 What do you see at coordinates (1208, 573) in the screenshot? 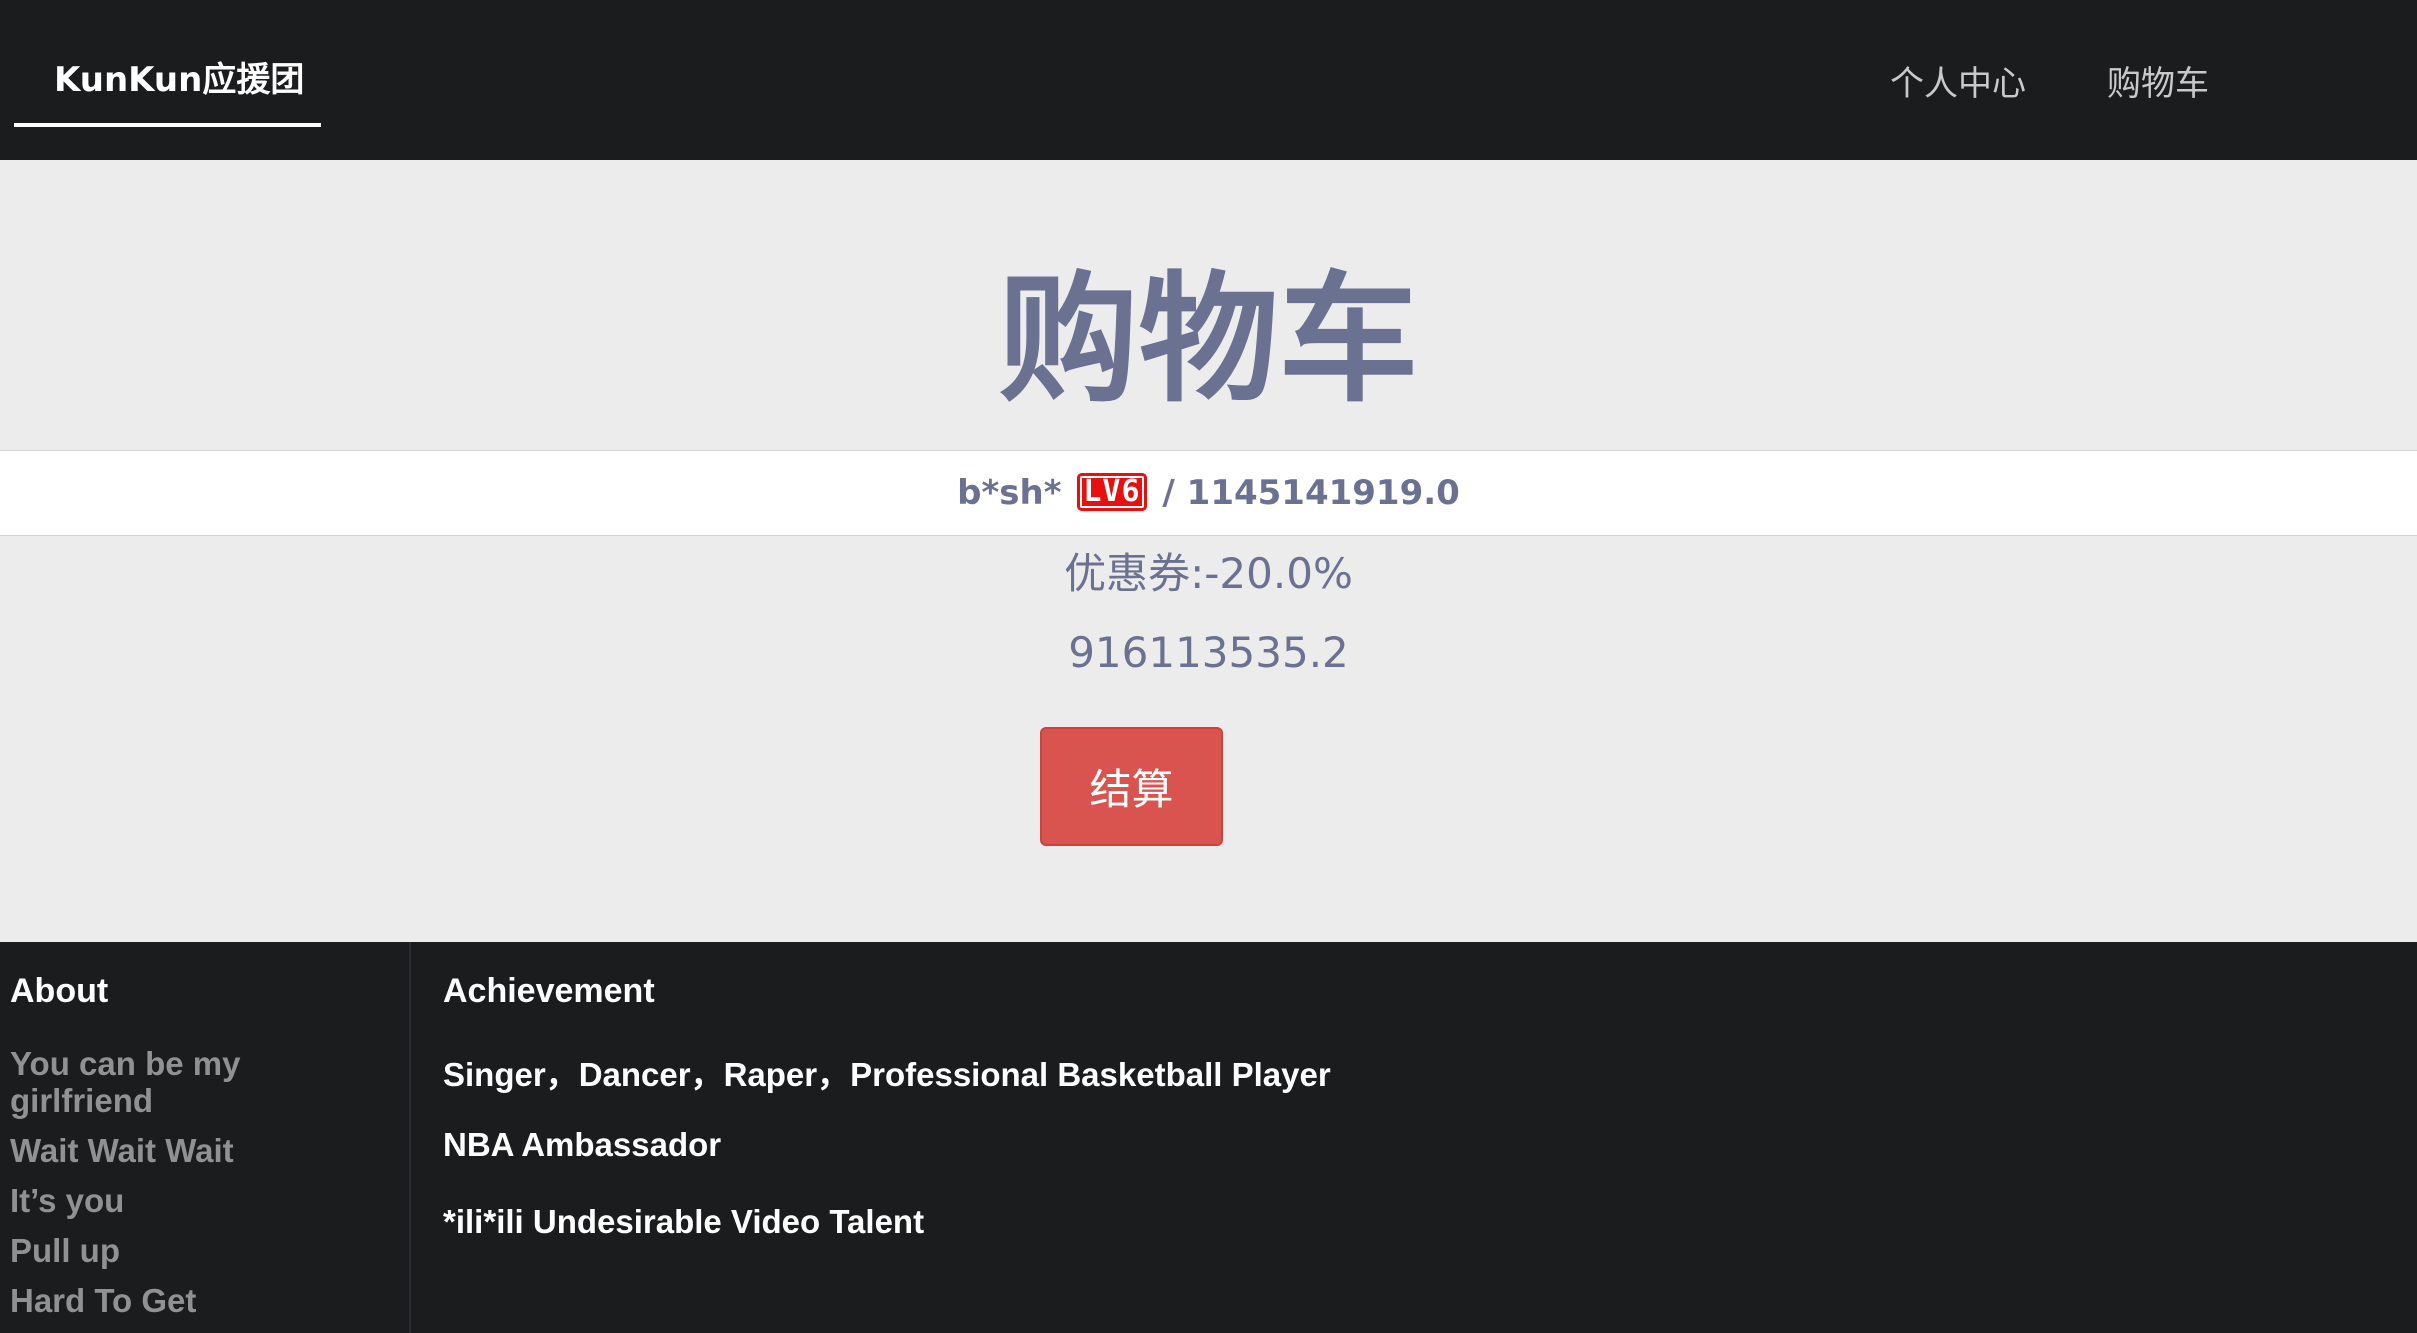
I see `coupon-text: 优惠券:-20.0%` at bounding box center [1208, 573].